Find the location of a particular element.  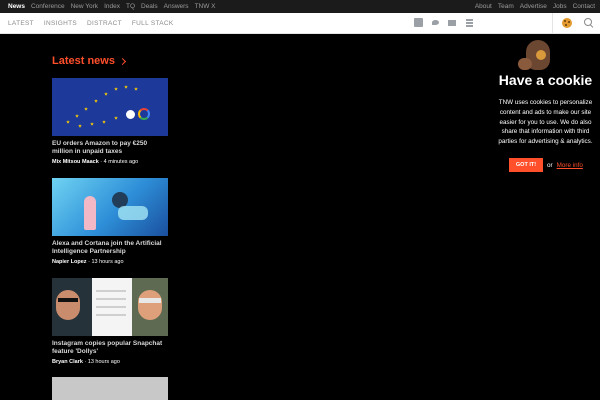

more-info-link: More info is located at coordinates (570, 165).